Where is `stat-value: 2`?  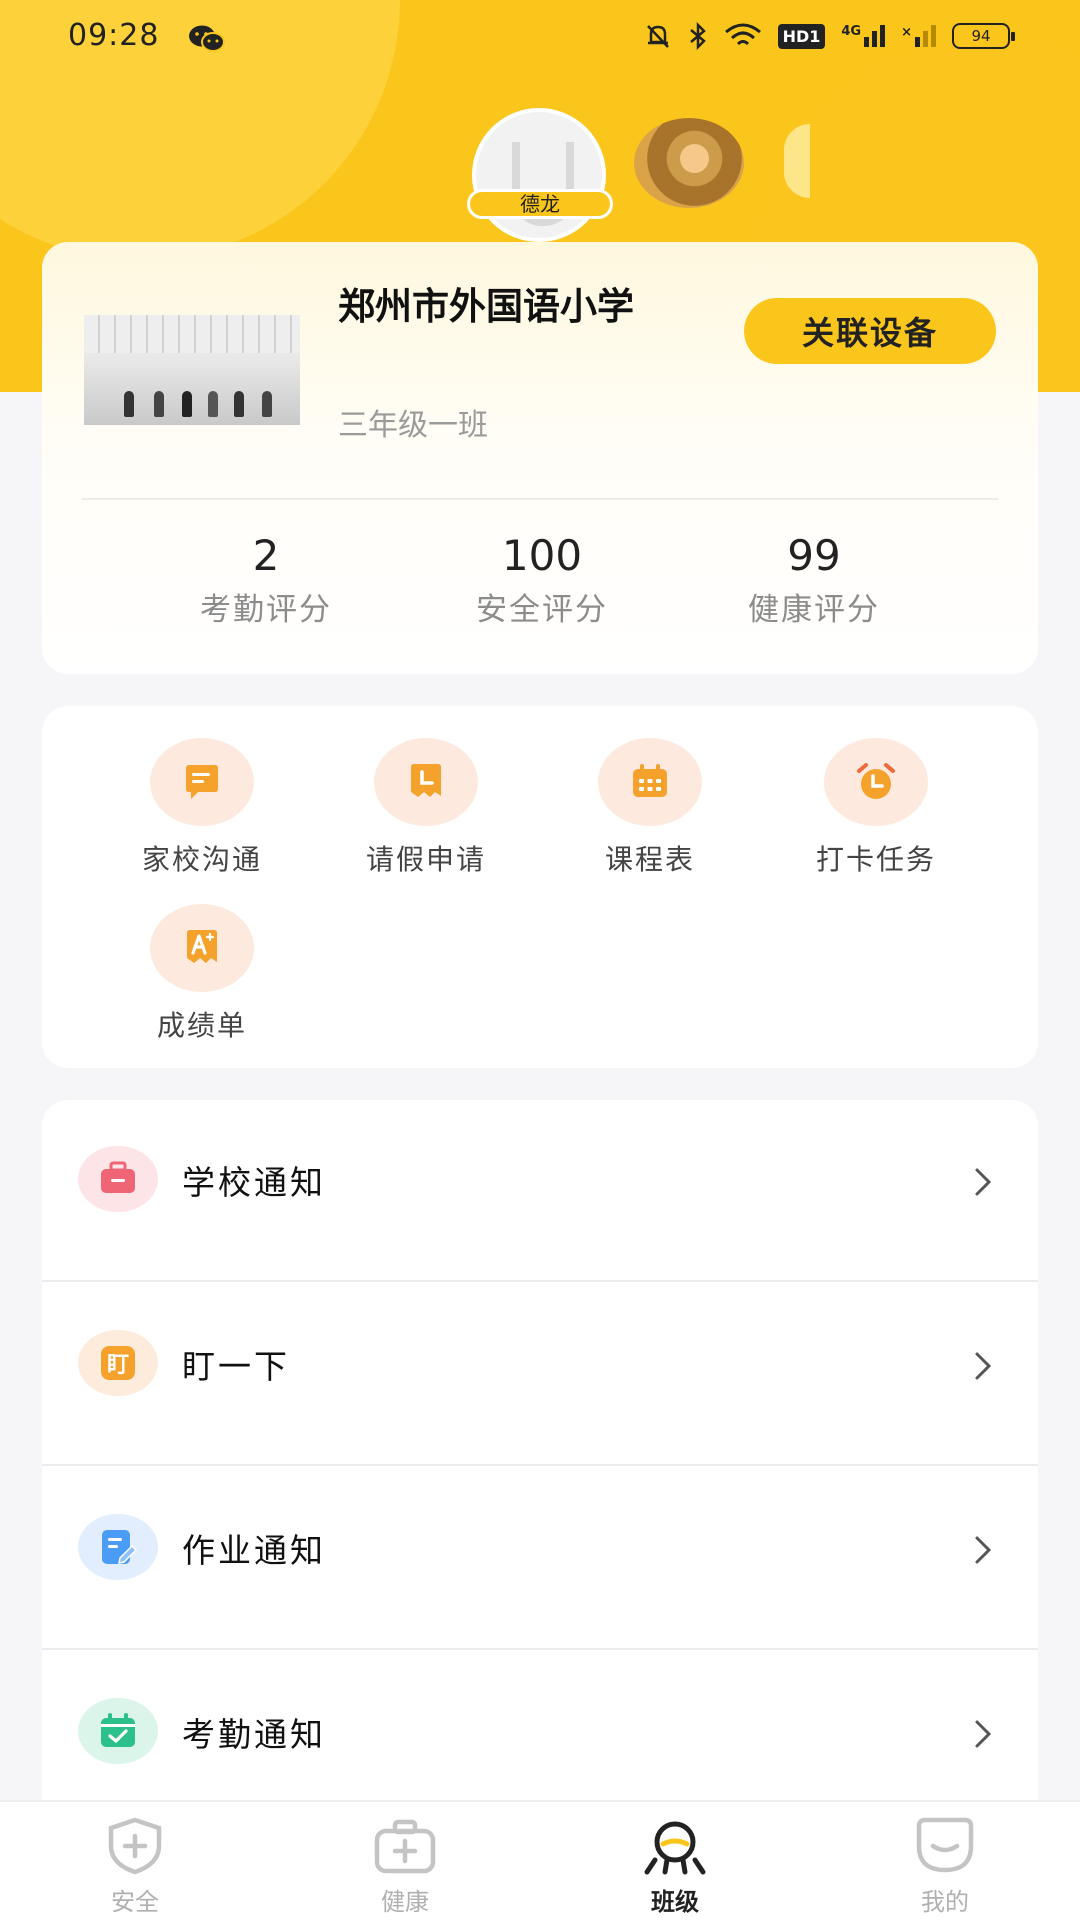 stat-value: 2 is located at coordinates (266, 555).